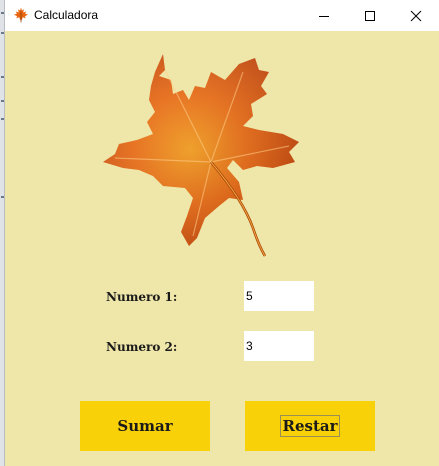 The image size is (439, 466). What do you see at coordinates (142, 297) in the screenshot?
I see `numero-1-label: Numero 1:` at bounding box center [142, 297].